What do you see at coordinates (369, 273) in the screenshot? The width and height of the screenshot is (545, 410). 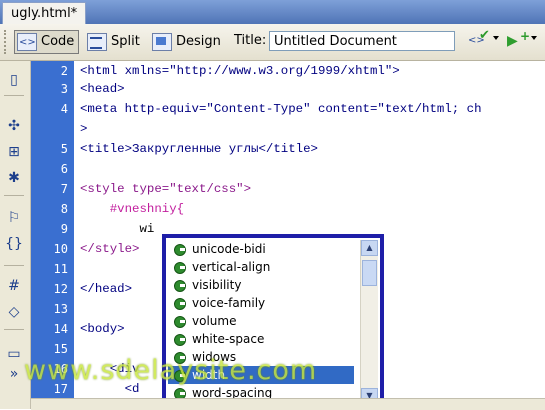 I see `scroll-thumb` at bounding box center [369, 273].